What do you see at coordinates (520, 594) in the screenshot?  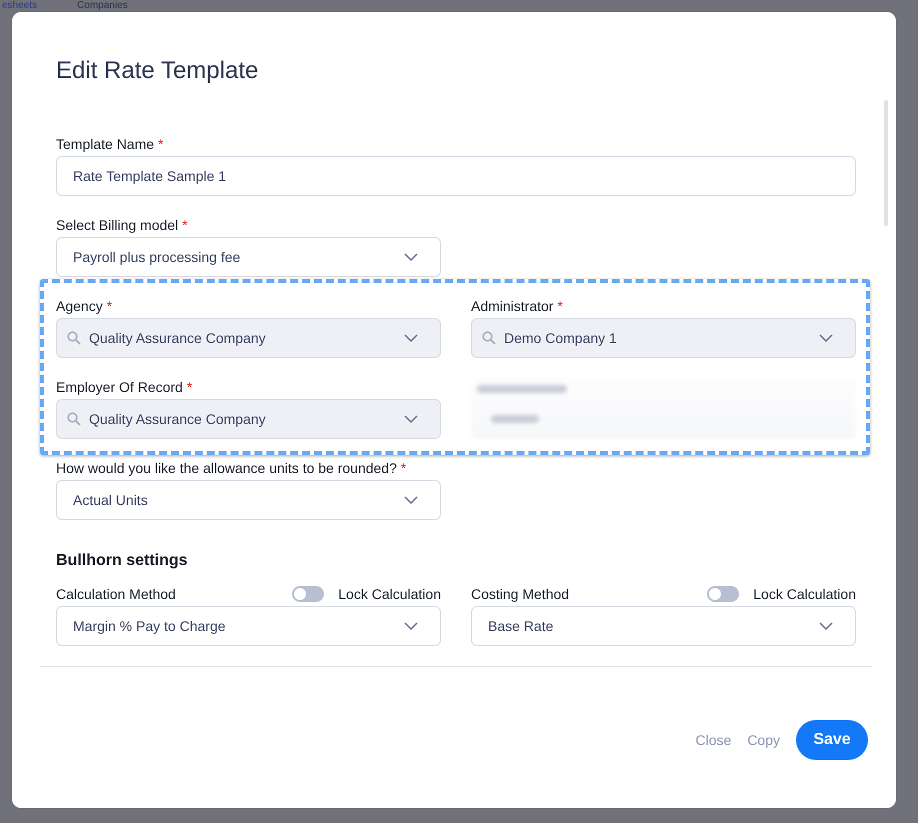 I see `field-label: Costing Method` at bounding box center [520, 594].